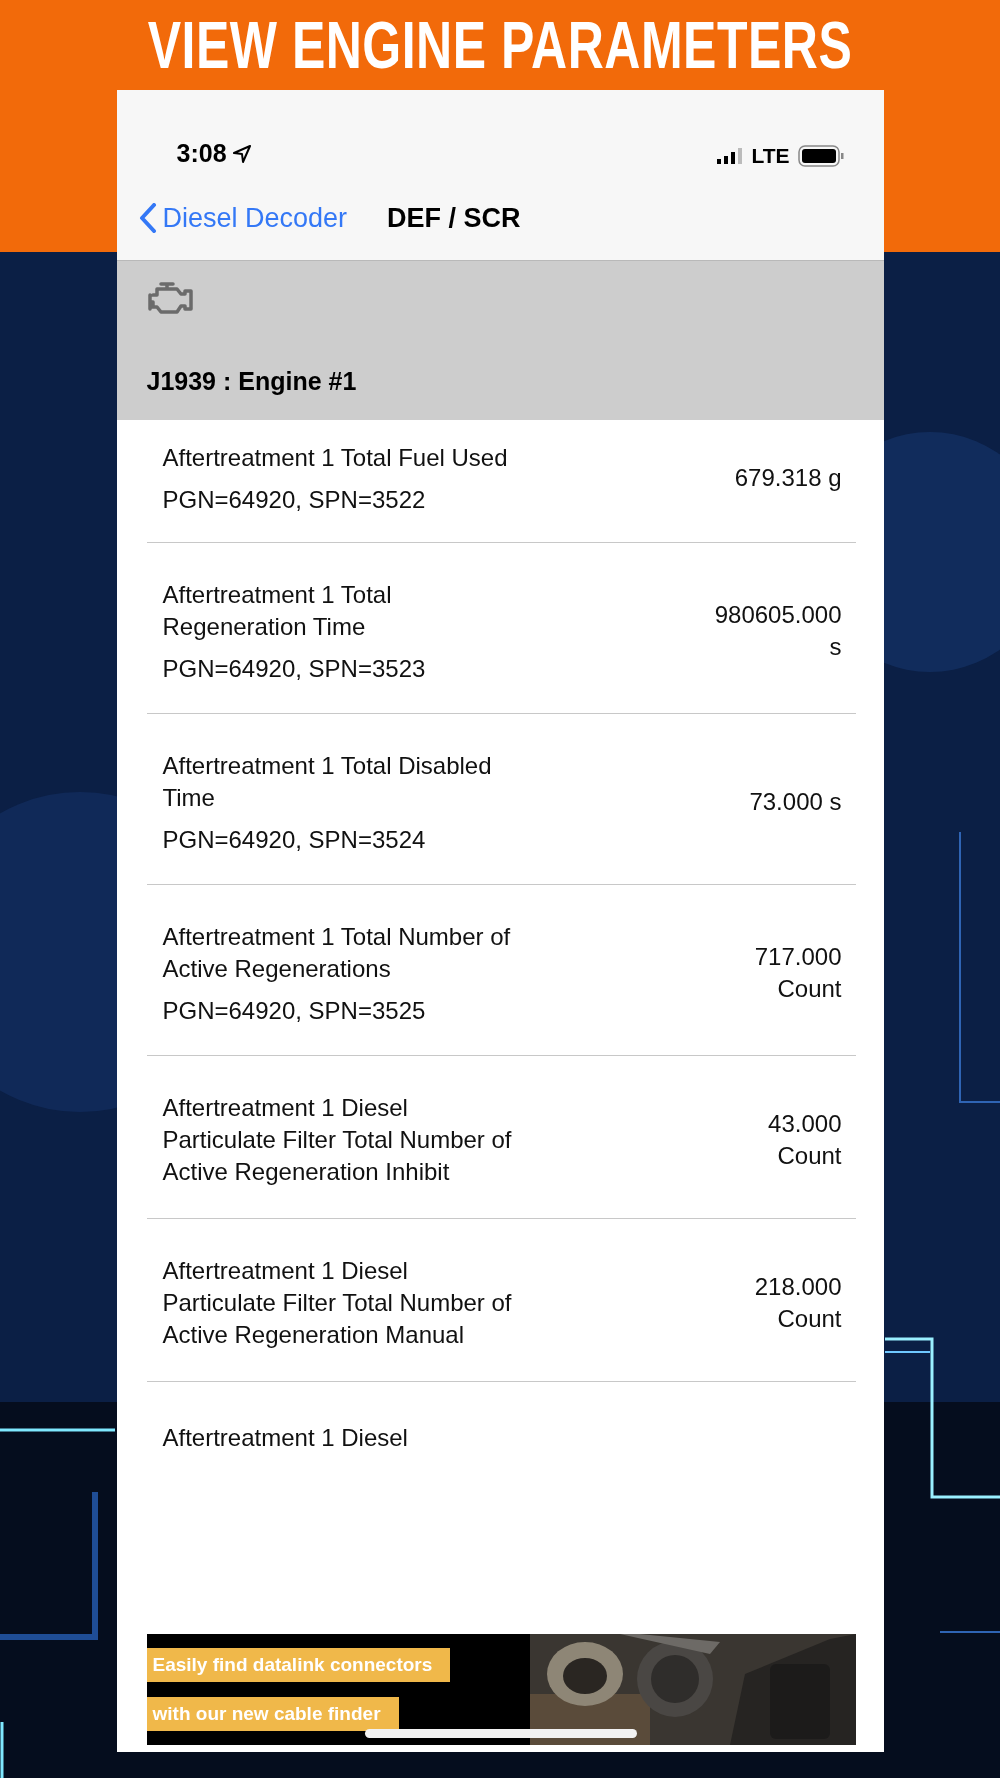 This screenshot has width=1000, height=1778. I want to click on back-button: Diesel Decoder, so click(243, 218).